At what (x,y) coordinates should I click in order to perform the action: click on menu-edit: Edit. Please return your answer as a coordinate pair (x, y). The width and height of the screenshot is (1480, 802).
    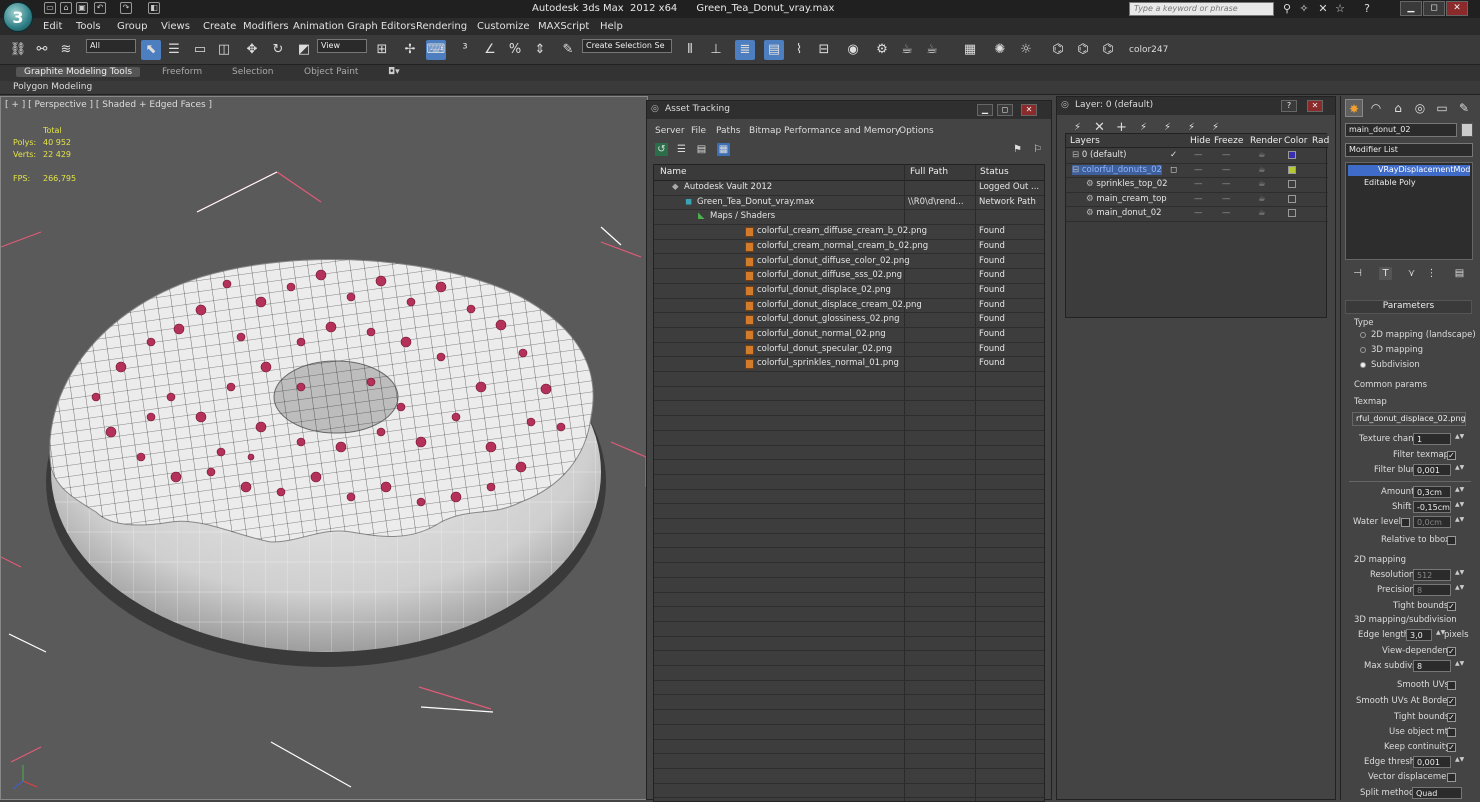
    Looking at the image, I should click on (52, 26).